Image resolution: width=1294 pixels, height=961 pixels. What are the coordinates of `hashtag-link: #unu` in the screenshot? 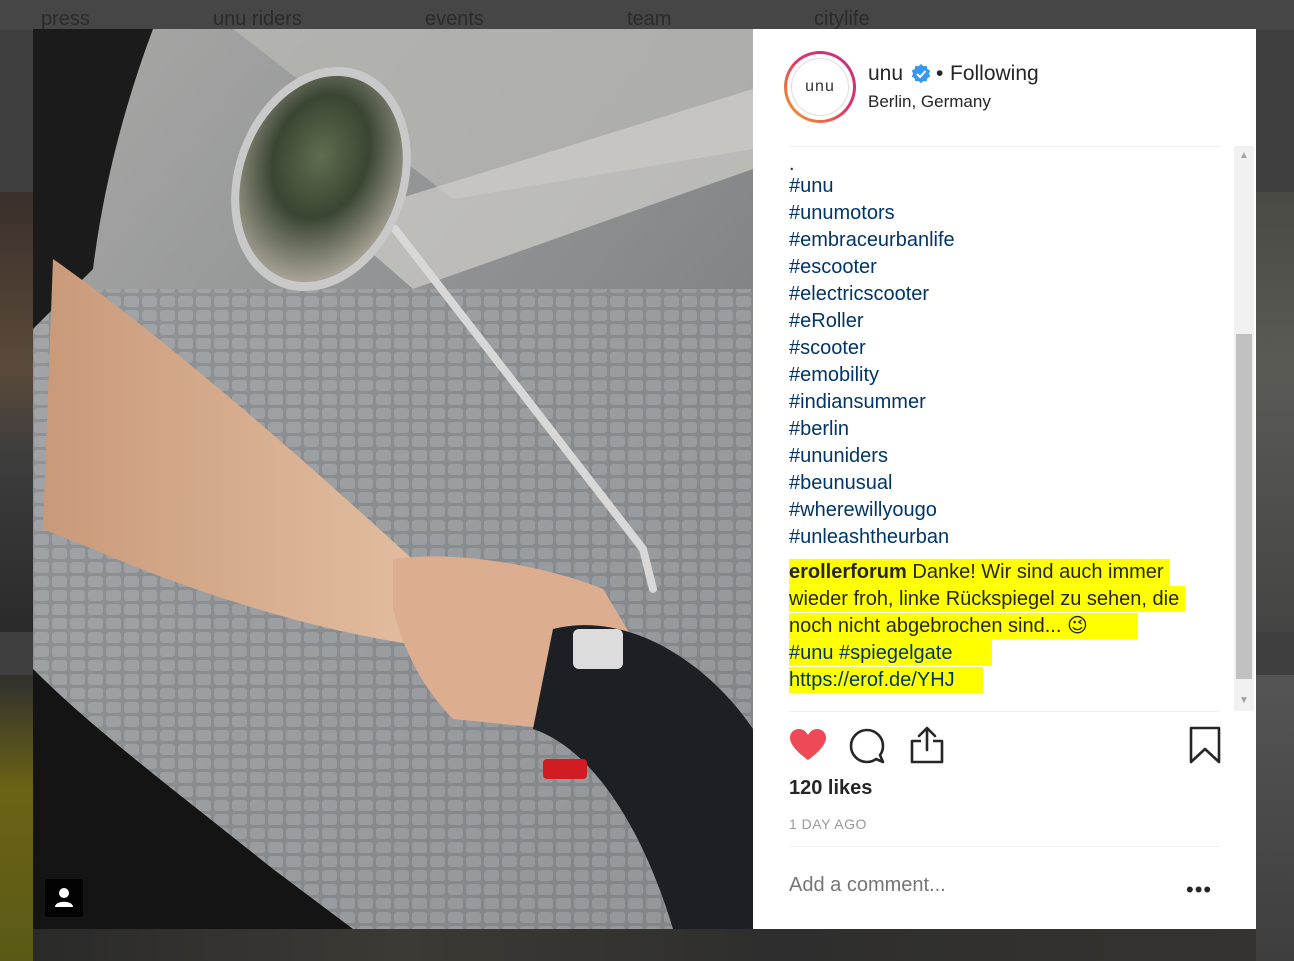 It's located at (1004, 186).